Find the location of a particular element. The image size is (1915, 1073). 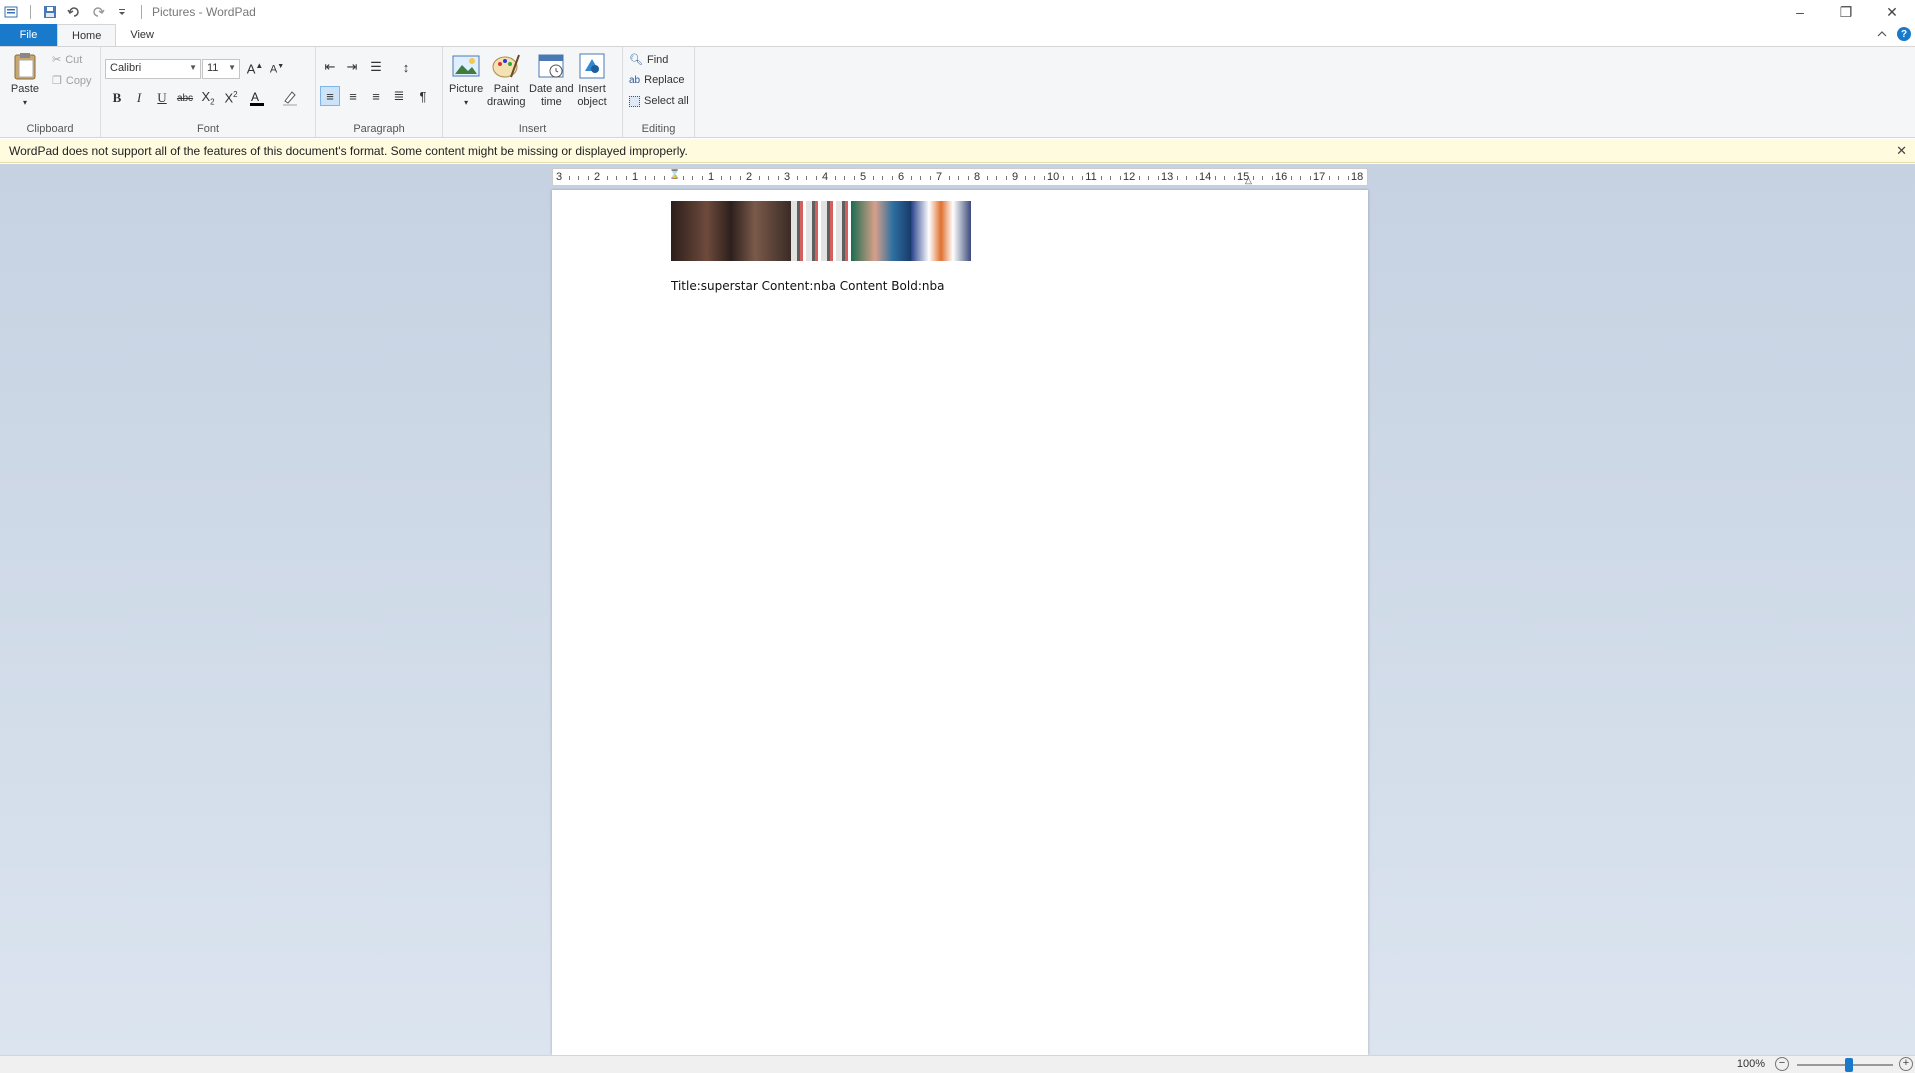

shrink-font-button: A▼ is located at coordinates (277, 69).